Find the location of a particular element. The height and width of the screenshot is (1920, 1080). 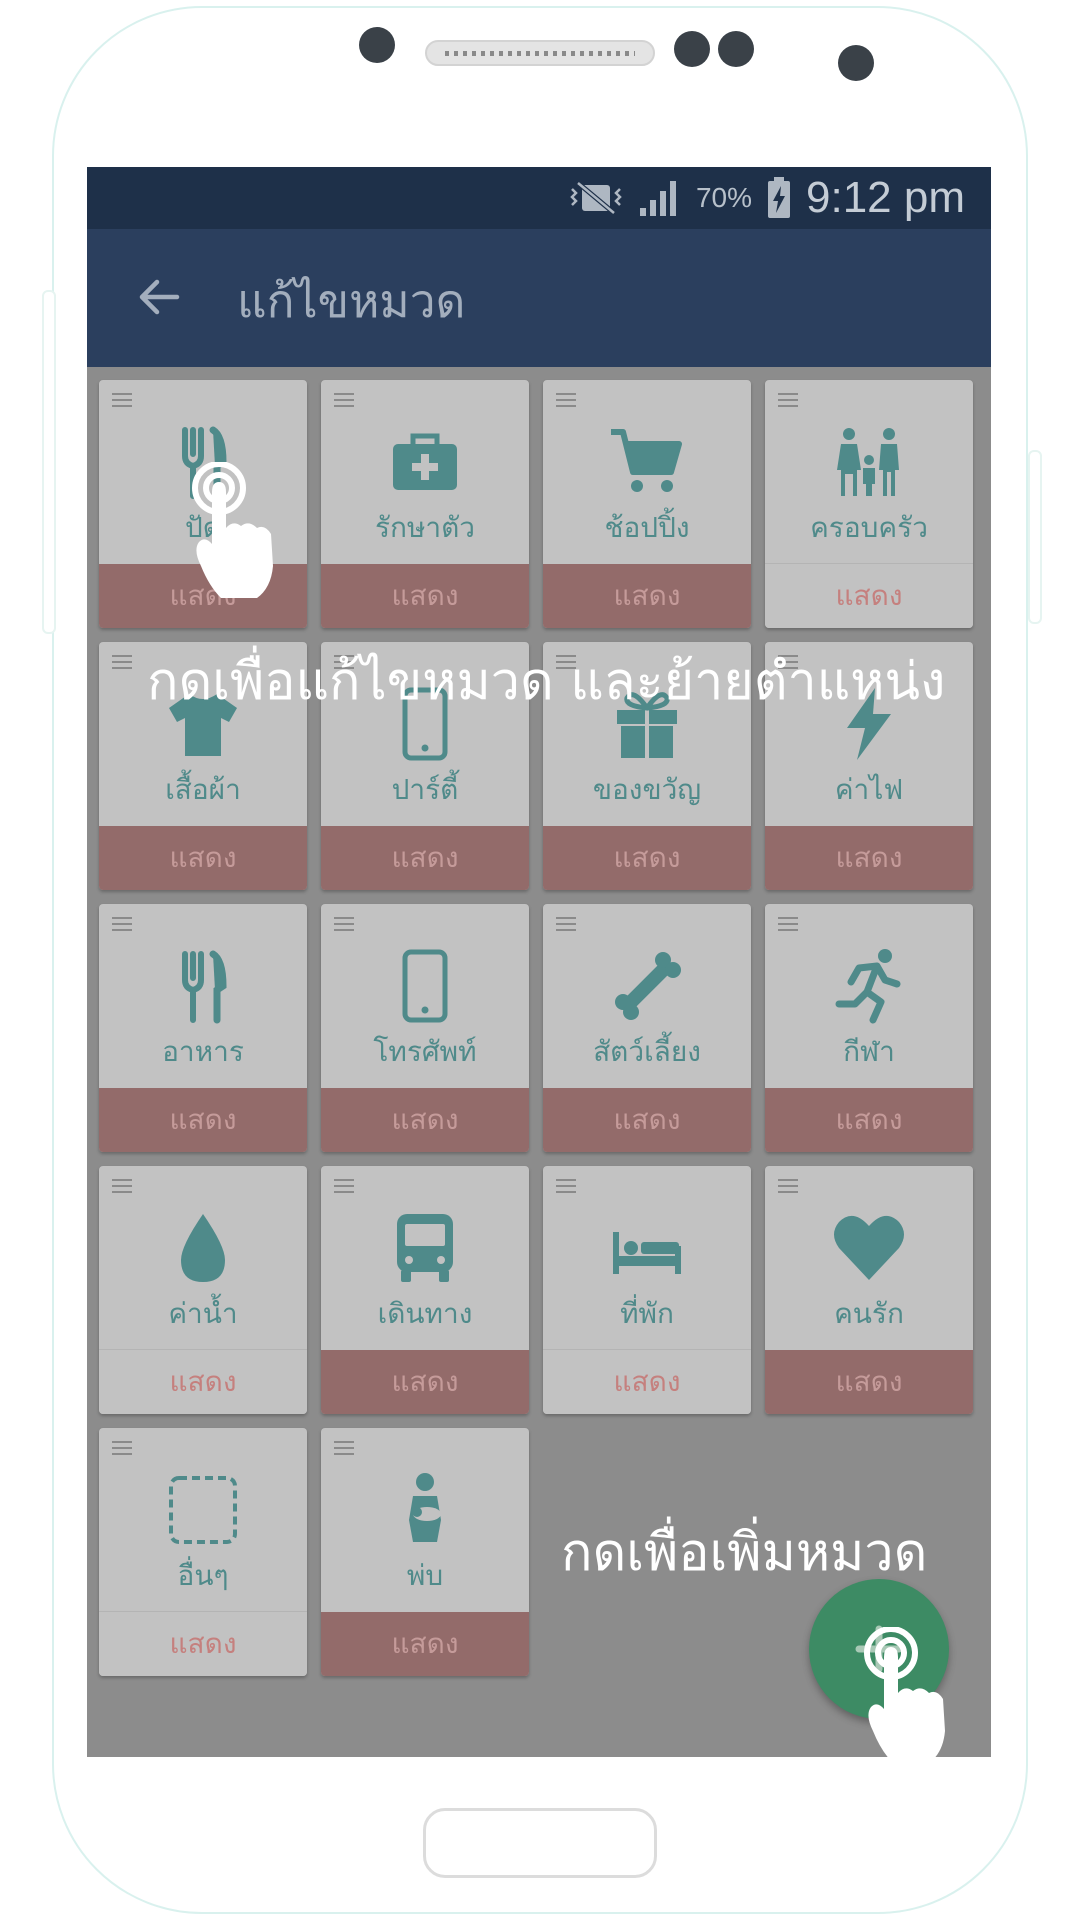

mother-baby-icon is located at coordinates (425, 1507).